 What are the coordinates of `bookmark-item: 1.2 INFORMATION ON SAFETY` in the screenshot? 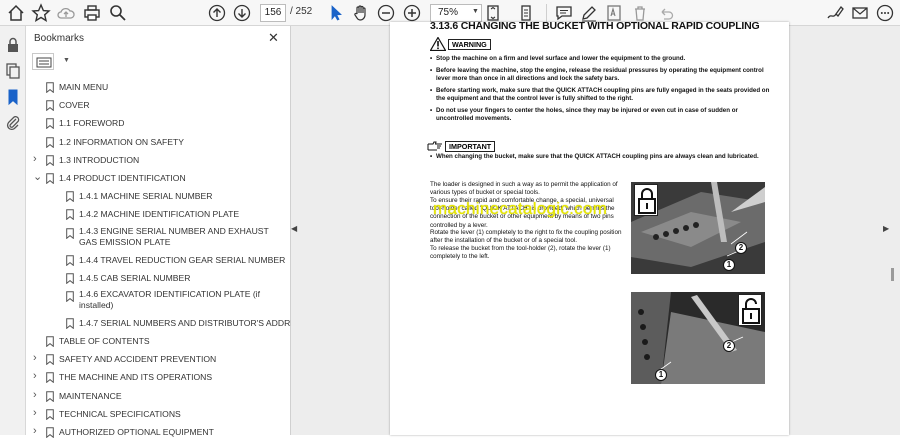 It's located at (155, 143).